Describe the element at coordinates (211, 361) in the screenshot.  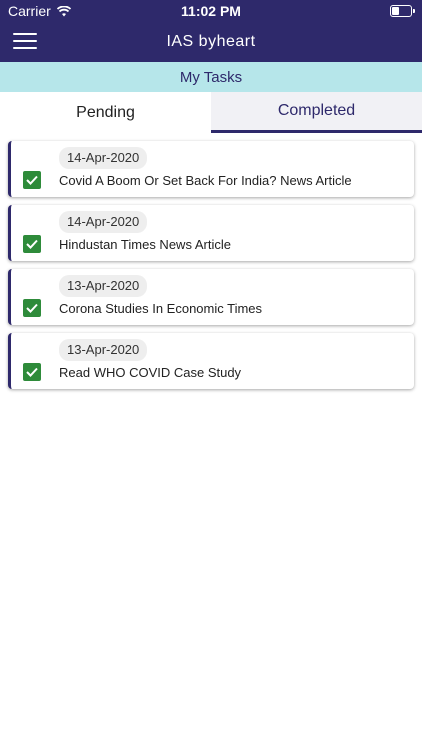
I see `task-card: 13-Apr-2020 Read WHO COVID Case Study` at that location.